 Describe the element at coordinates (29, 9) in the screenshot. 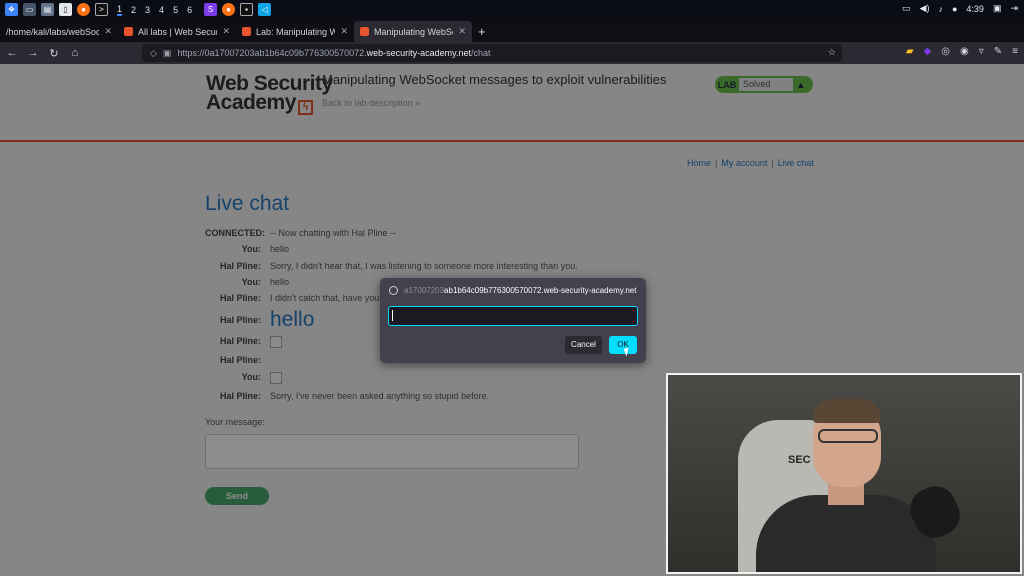

I see `desktop-icon: ▭` at that location.